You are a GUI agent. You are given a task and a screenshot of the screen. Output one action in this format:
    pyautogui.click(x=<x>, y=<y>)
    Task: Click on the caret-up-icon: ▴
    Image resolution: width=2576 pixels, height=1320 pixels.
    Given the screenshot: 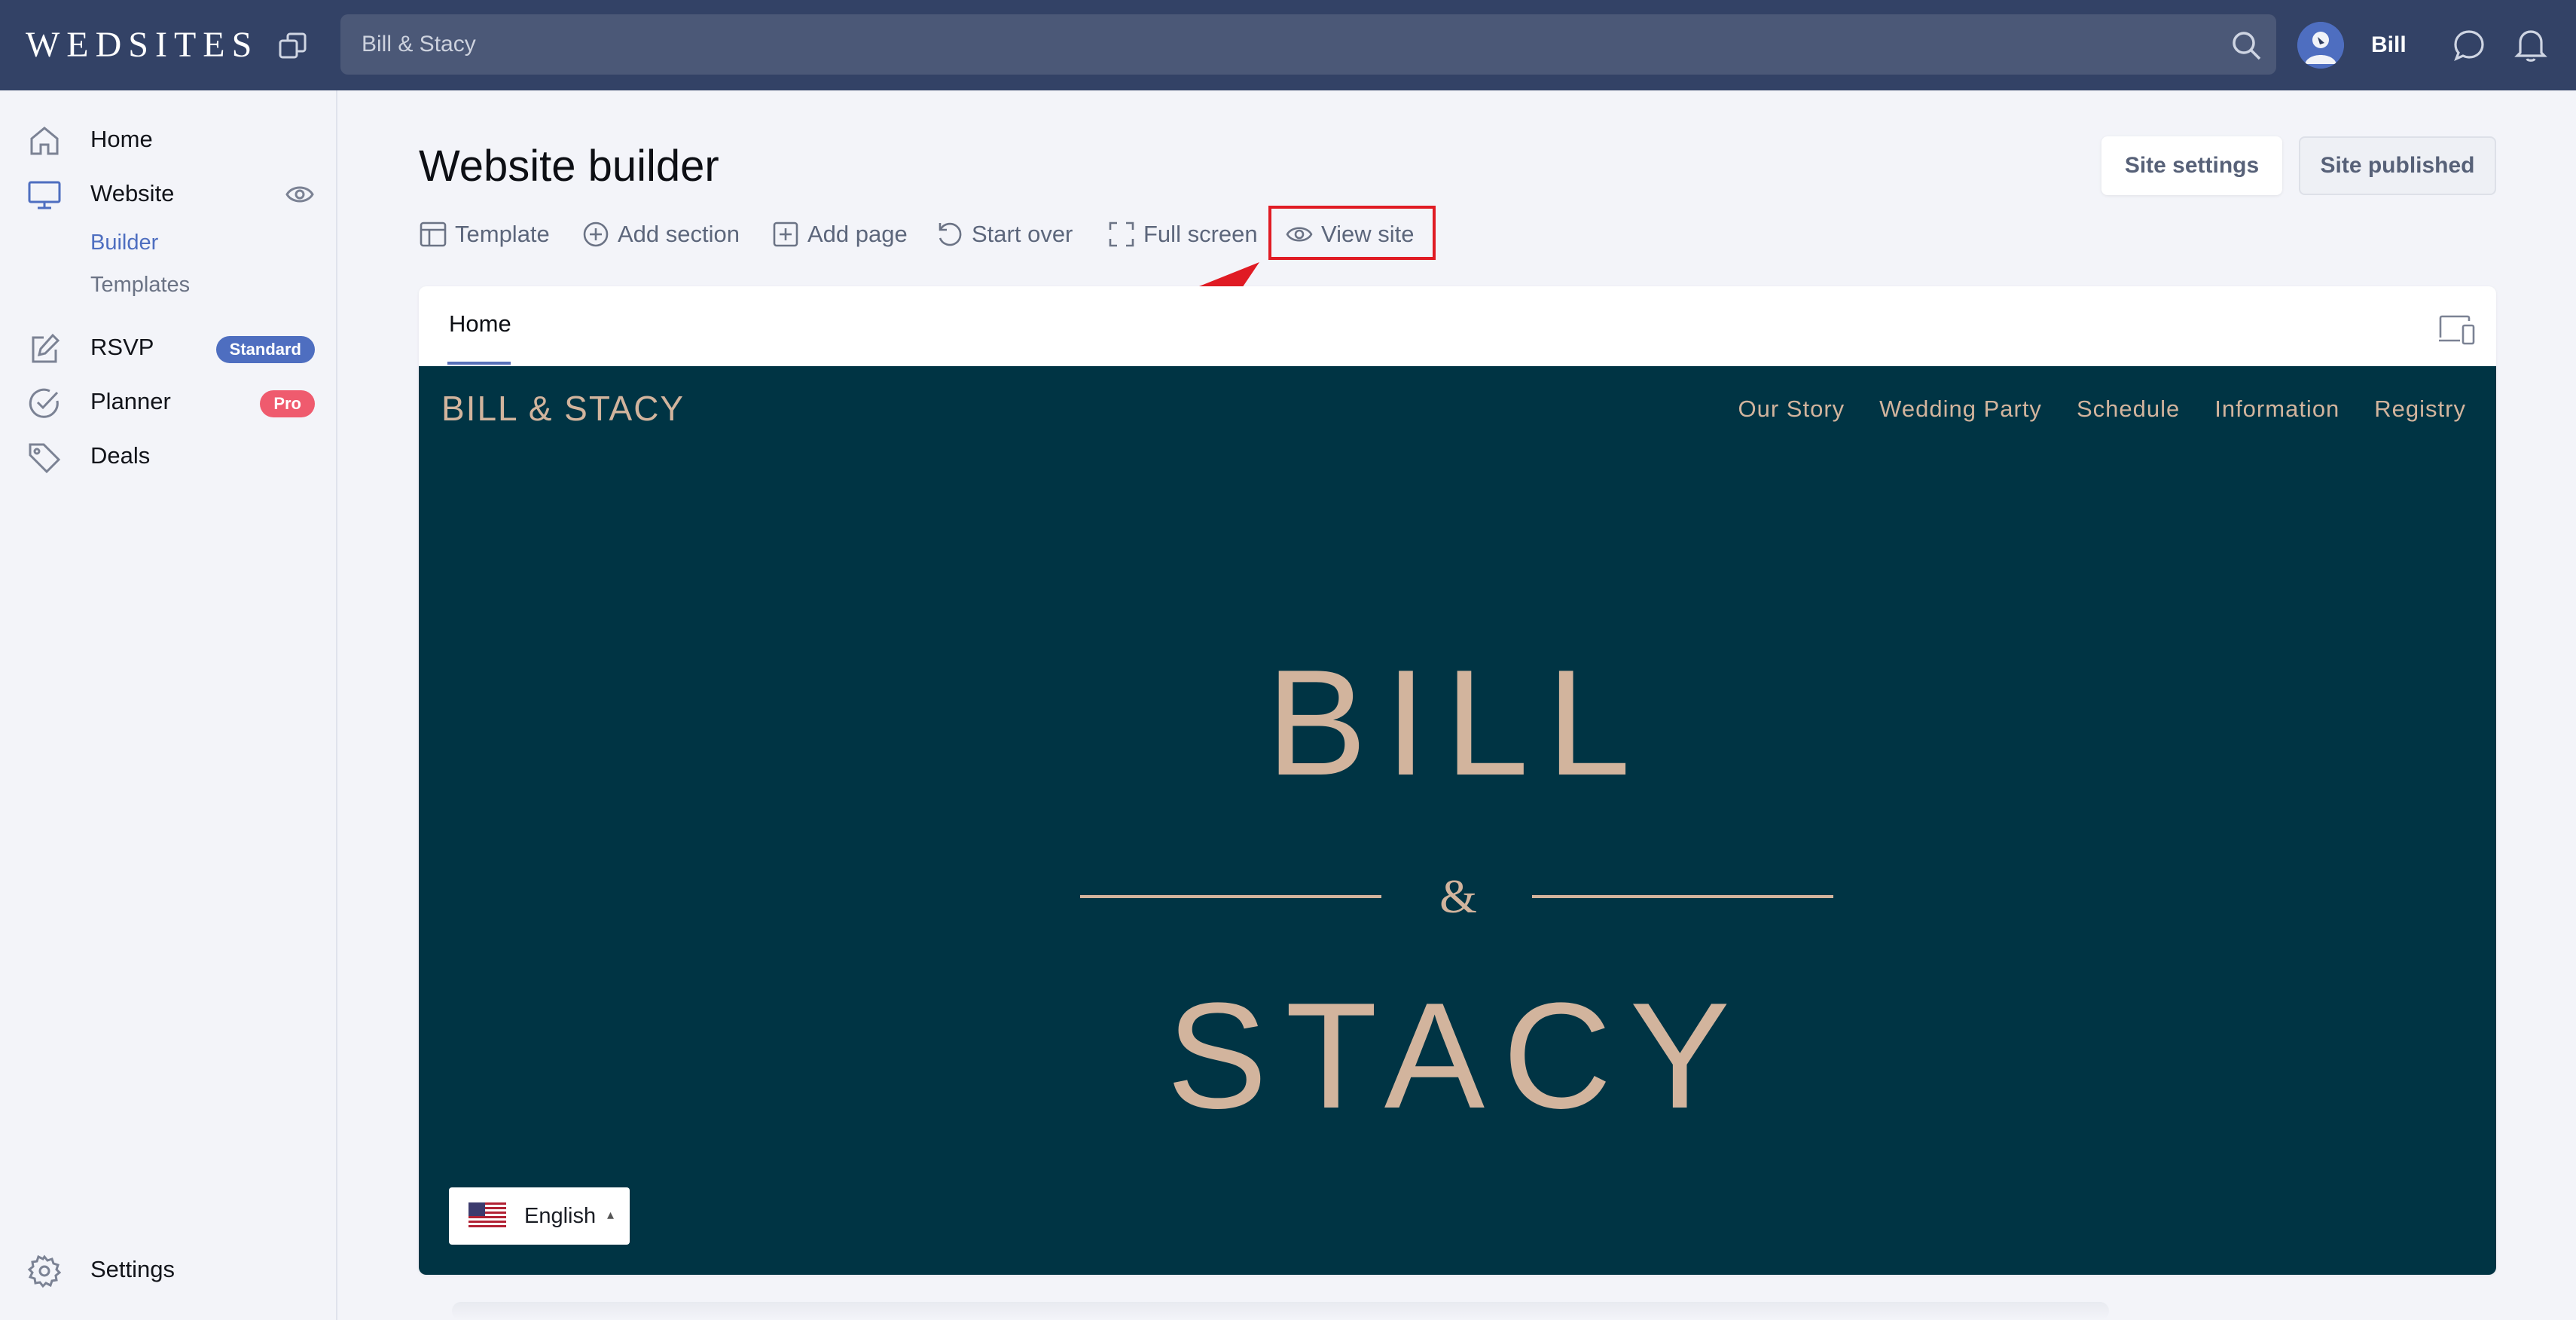 What is the action you would take?
    pyautogui.click(x=611, y=1214)
    